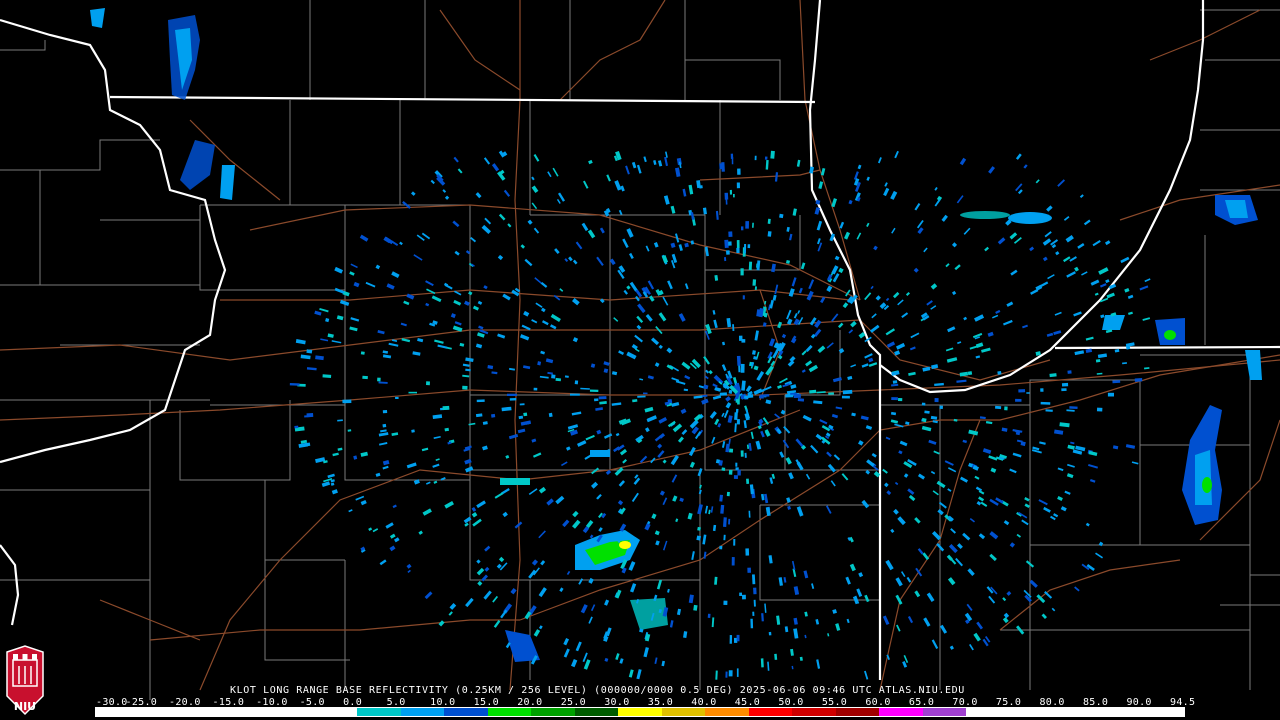 This screenshot has height=720, width=1280. Describe the element at coordinates (272, 702) in the screenshot. I see `scale-label: -10.0` at that location.